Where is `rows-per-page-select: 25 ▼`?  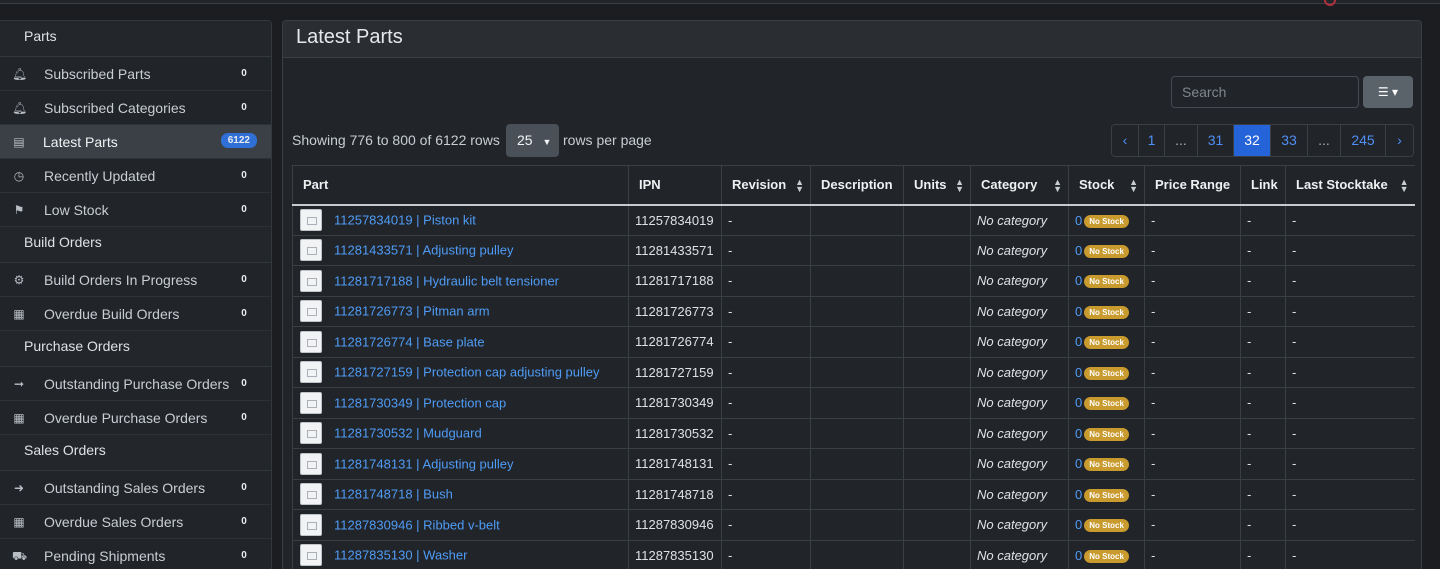 rows-per-page-select: 25 ▼ is located at coordinates (532, 140).